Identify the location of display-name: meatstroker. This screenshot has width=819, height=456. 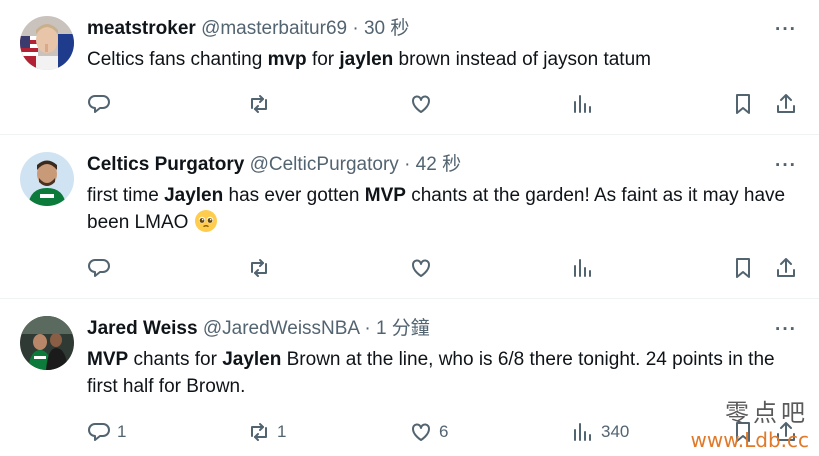
(141, 28).